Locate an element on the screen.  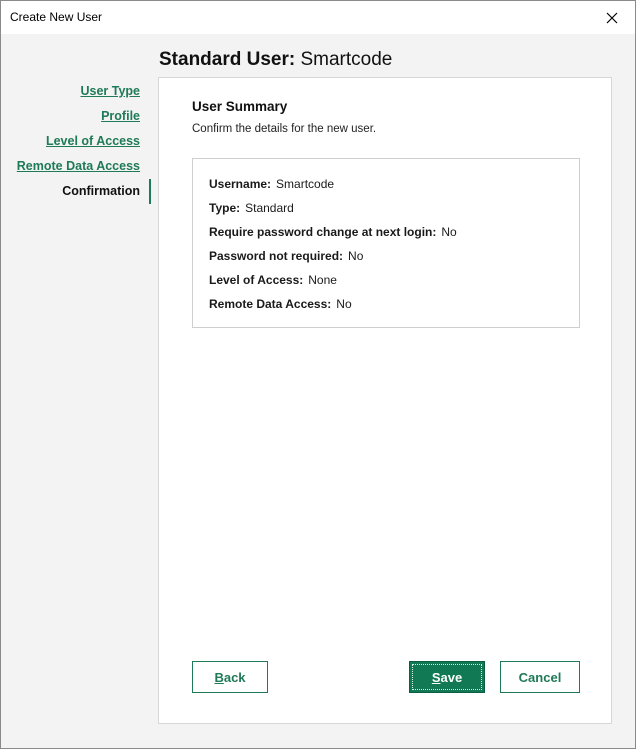
back-button: Back is located at coordinates (230, 677).